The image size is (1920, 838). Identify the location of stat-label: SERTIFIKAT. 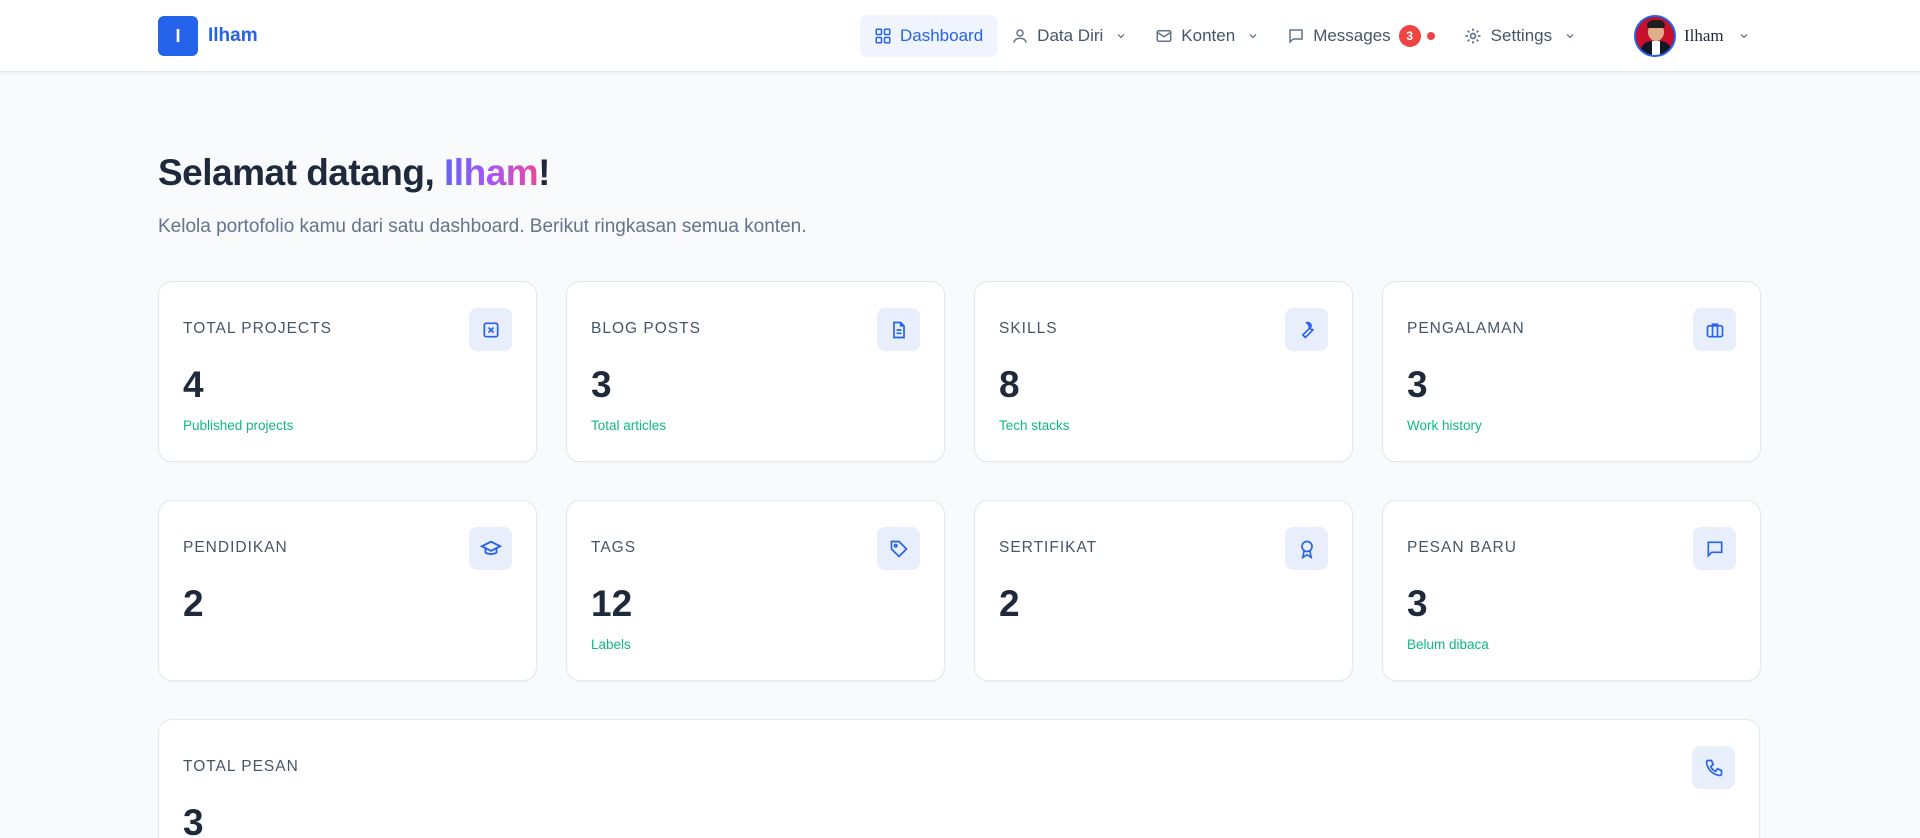
(1048, 547).